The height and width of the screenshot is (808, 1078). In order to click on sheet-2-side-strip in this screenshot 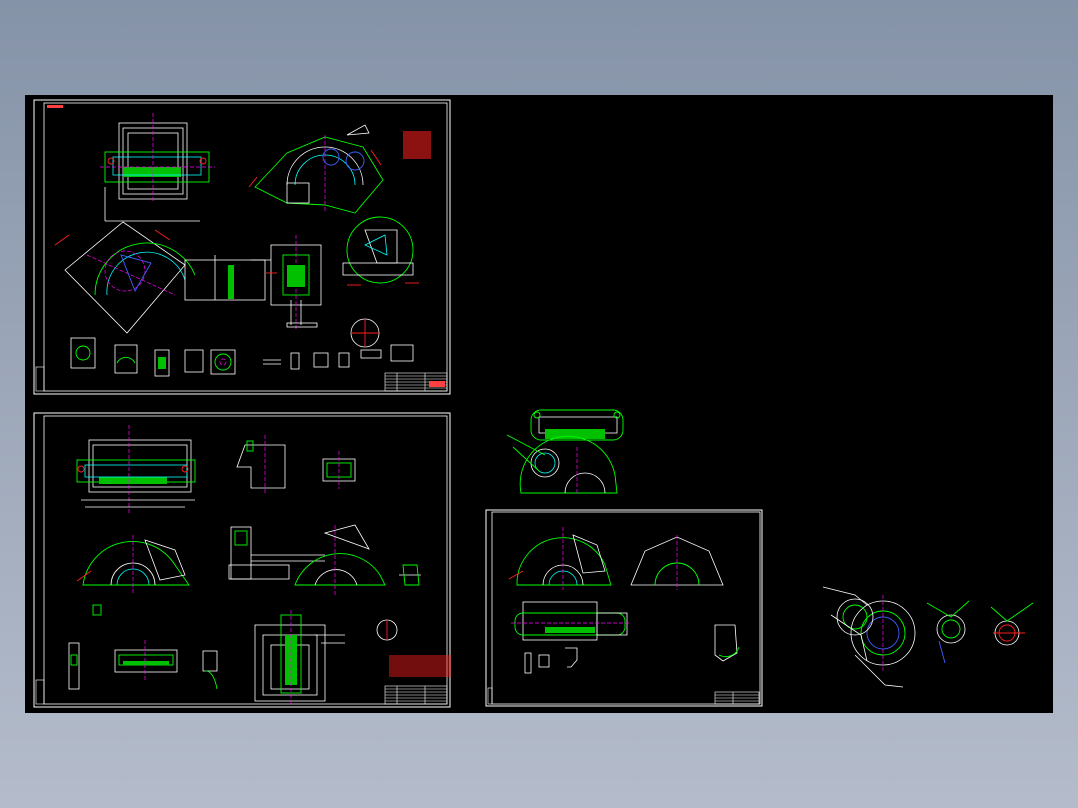, I will do `click(40, 692)`.